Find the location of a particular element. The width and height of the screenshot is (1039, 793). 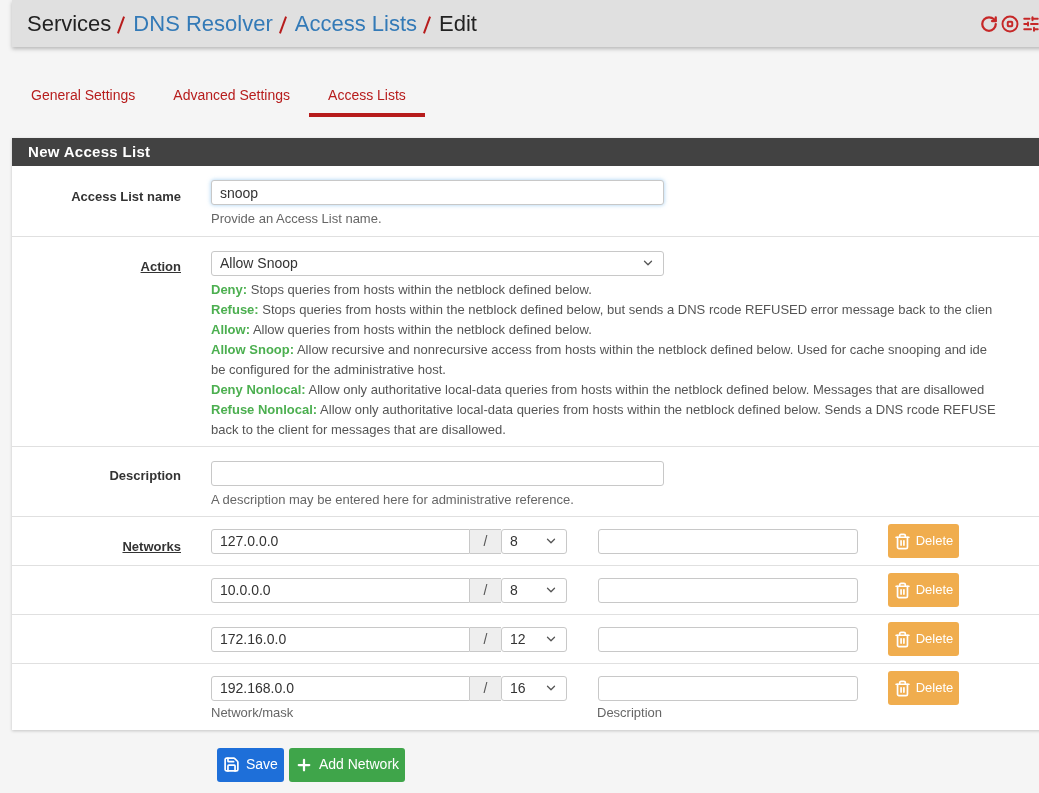

field-label: Networks is located at coordinates (151, 546).